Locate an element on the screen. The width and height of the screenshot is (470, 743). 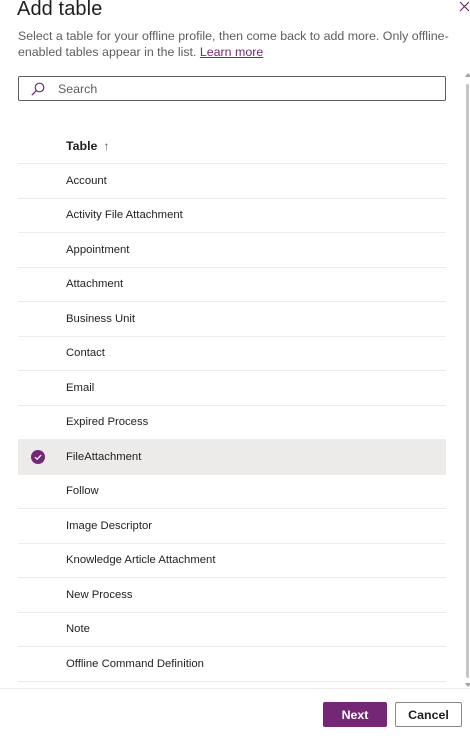
dialog-title: Add table is located at coordinates (60, 10).